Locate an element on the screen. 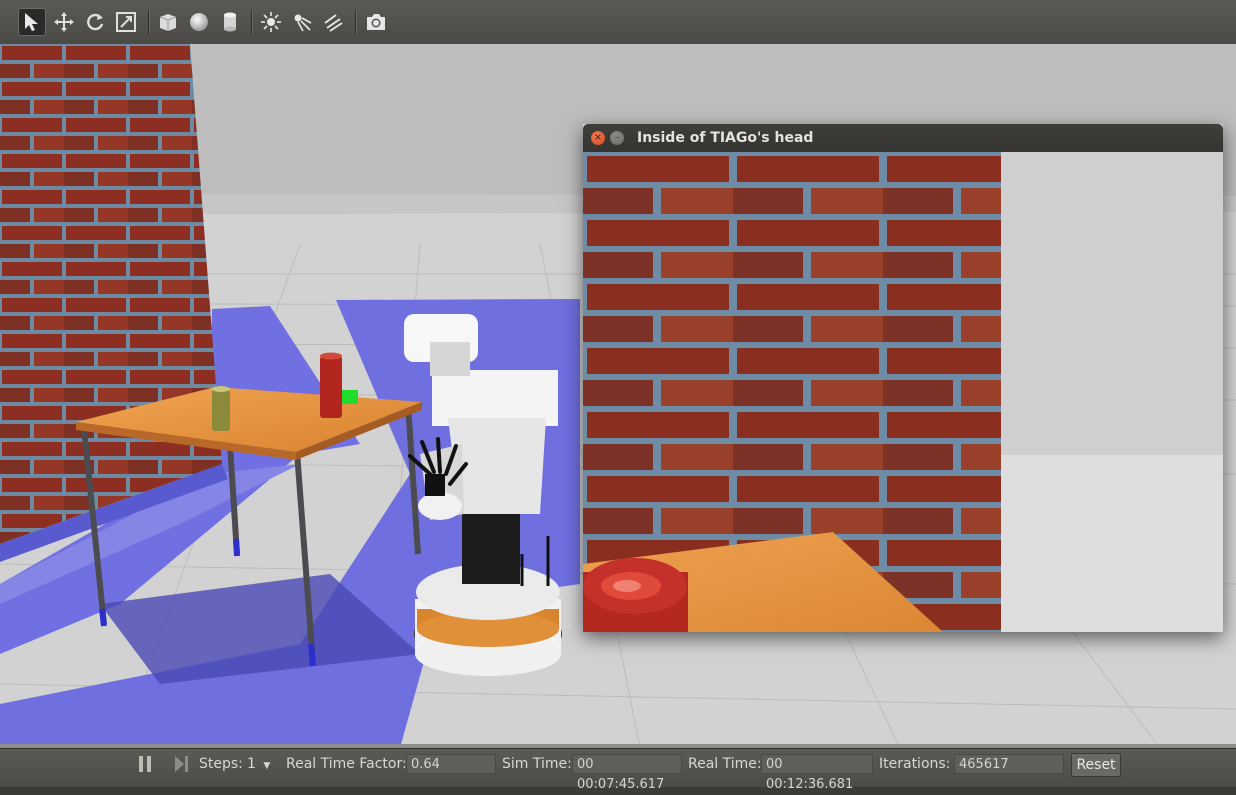 This screenshot has height=795, width=1236. reset-button: Reset is located at coordinates (1096, 765).